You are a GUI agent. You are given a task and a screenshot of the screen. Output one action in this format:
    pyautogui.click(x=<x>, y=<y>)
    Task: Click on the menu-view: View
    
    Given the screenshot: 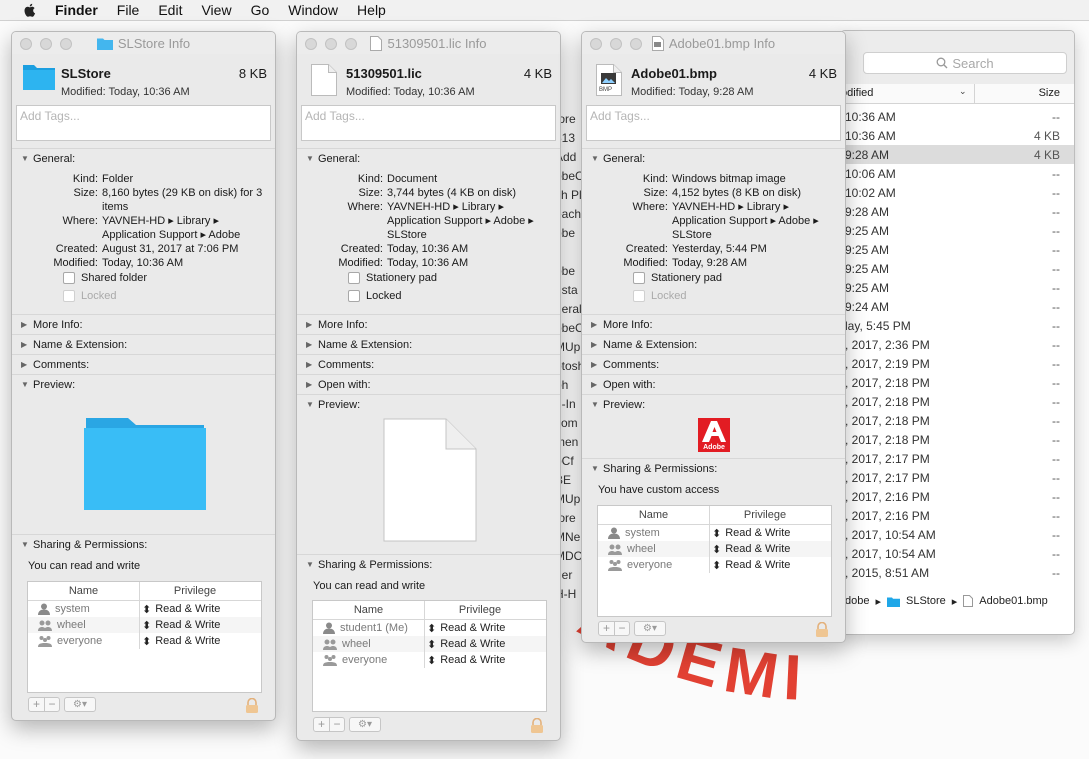 What is the action you would take?
    pyautogui.click(x=216, y=10)
    